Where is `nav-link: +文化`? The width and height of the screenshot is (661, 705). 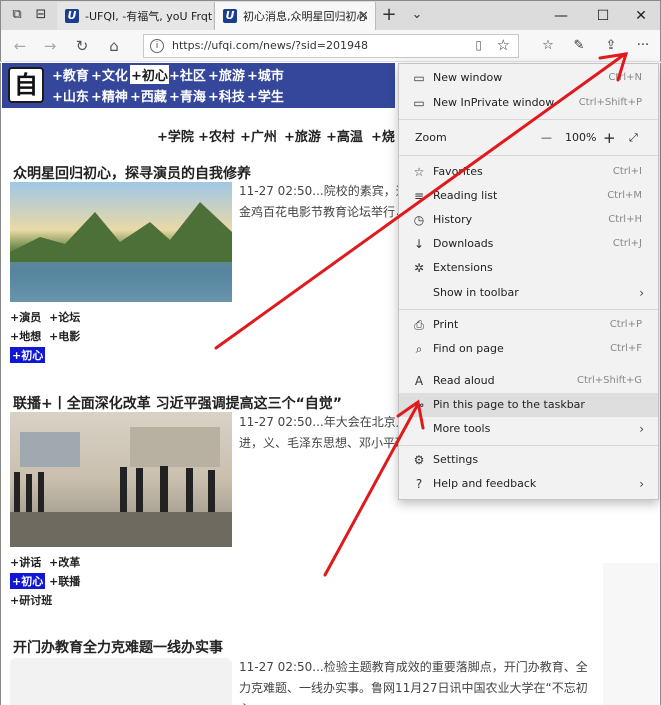 nav-link: +文化 is located at coordinates (109, 74).